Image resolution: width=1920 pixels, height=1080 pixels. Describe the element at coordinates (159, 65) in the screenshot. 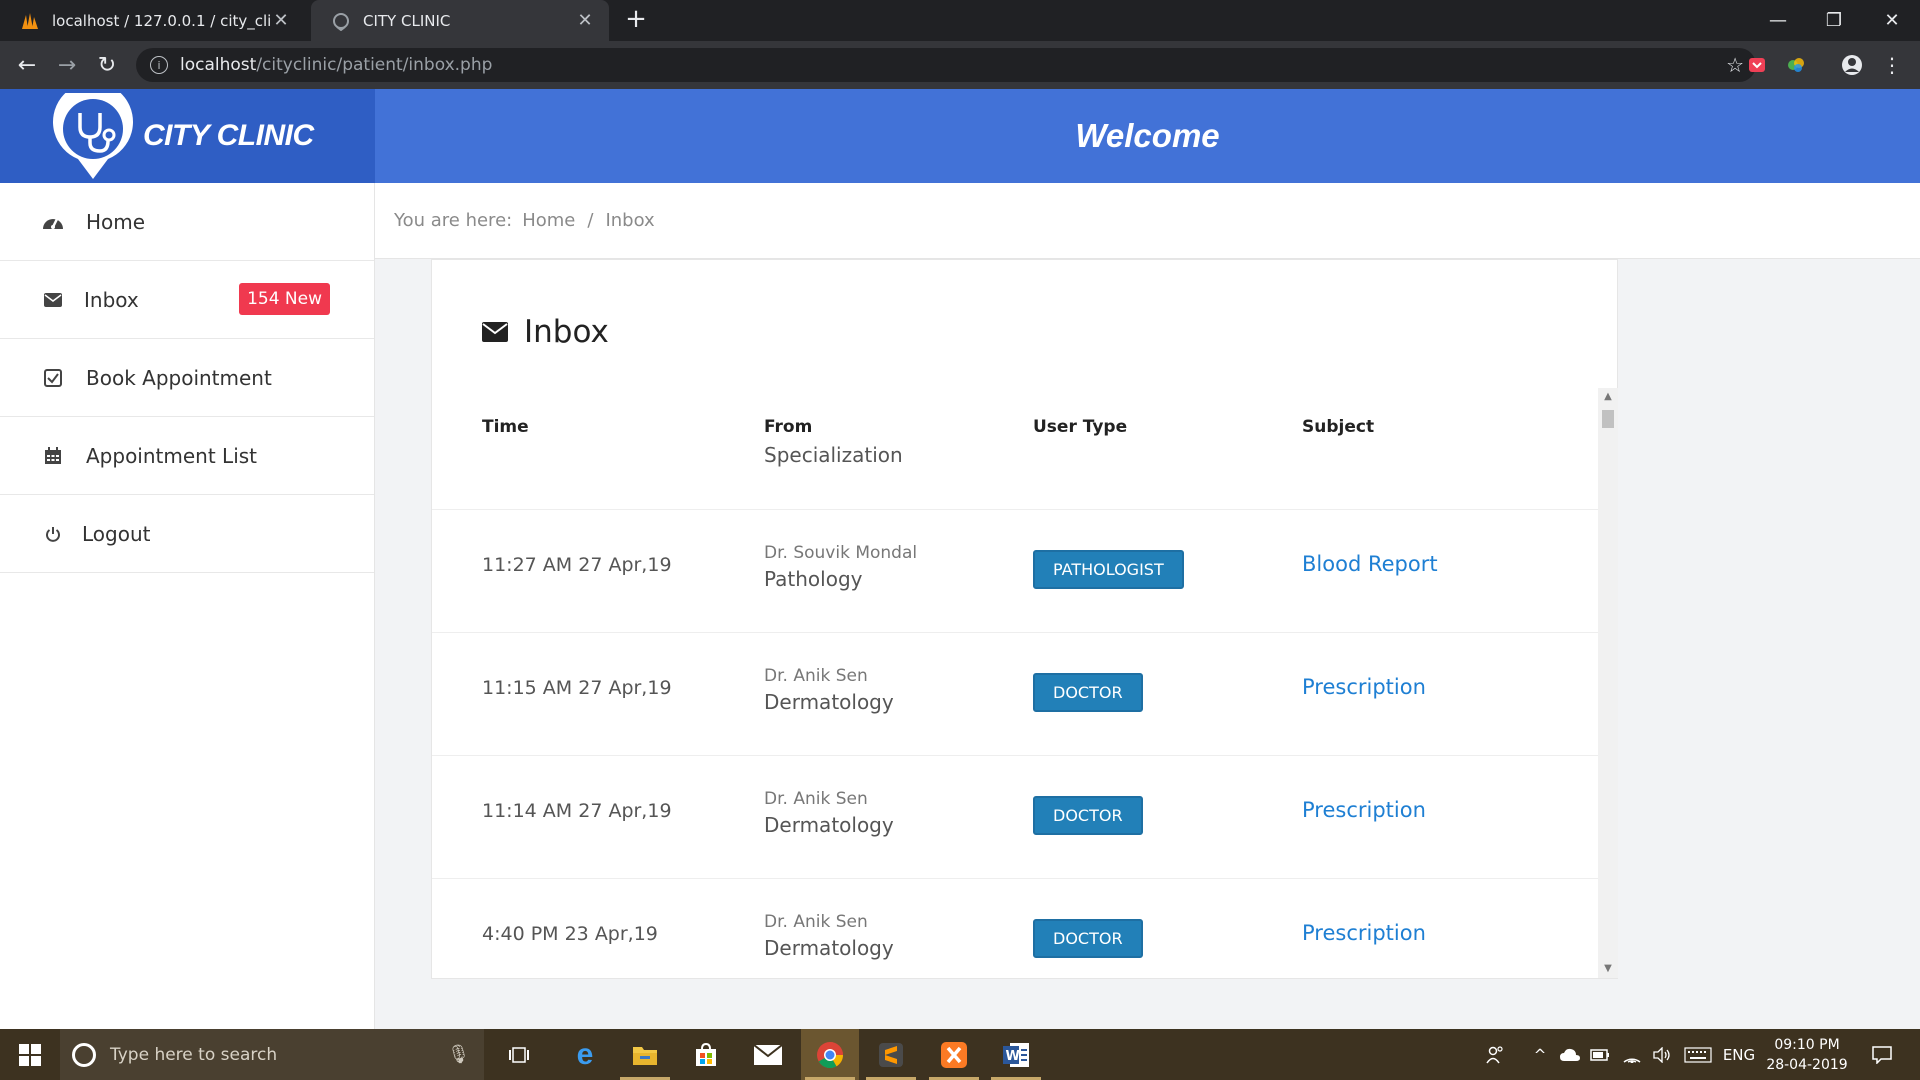

I see `info-icon: i` at that location.